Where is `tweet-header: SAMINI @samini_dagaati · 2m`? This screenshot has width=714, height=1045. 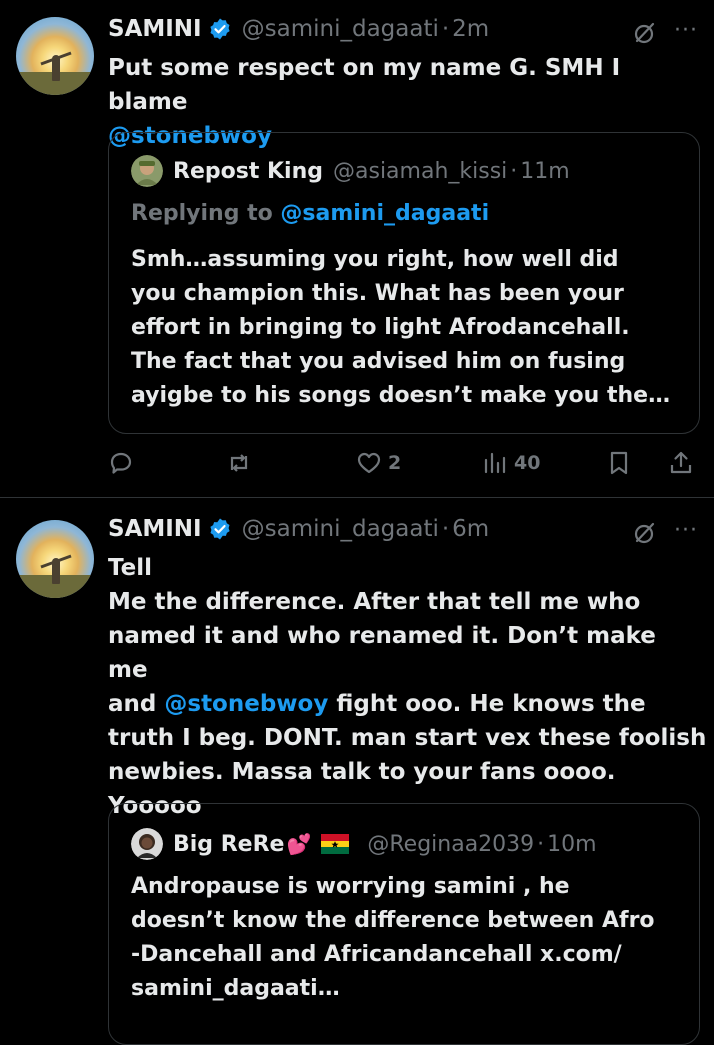 tweet-header: SAMINI @samini_dagaati · 2m is located at coordinates (298, 29).